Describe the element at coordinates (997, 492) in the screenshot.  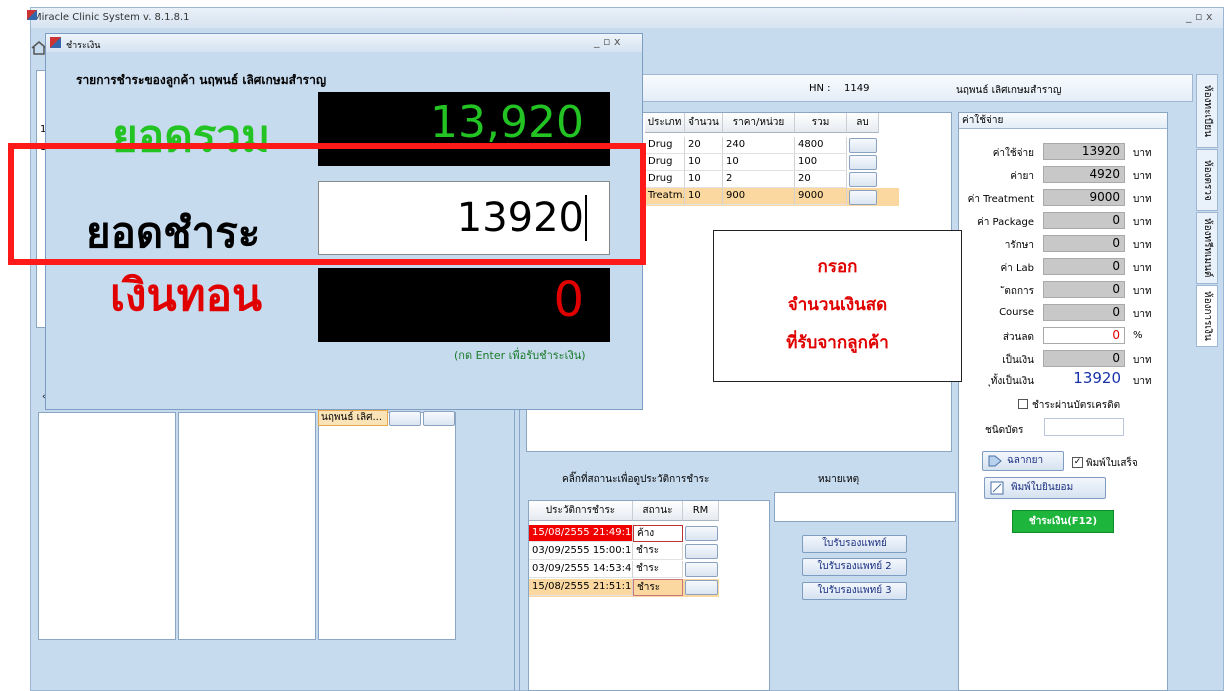
I see `document-icon` at that location.